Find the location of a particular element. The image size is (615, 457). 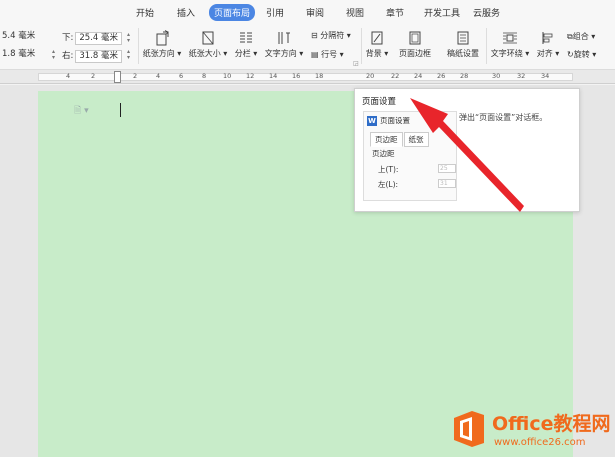

watermark-brand: Office教程网 is located at coordinates (551, 424).